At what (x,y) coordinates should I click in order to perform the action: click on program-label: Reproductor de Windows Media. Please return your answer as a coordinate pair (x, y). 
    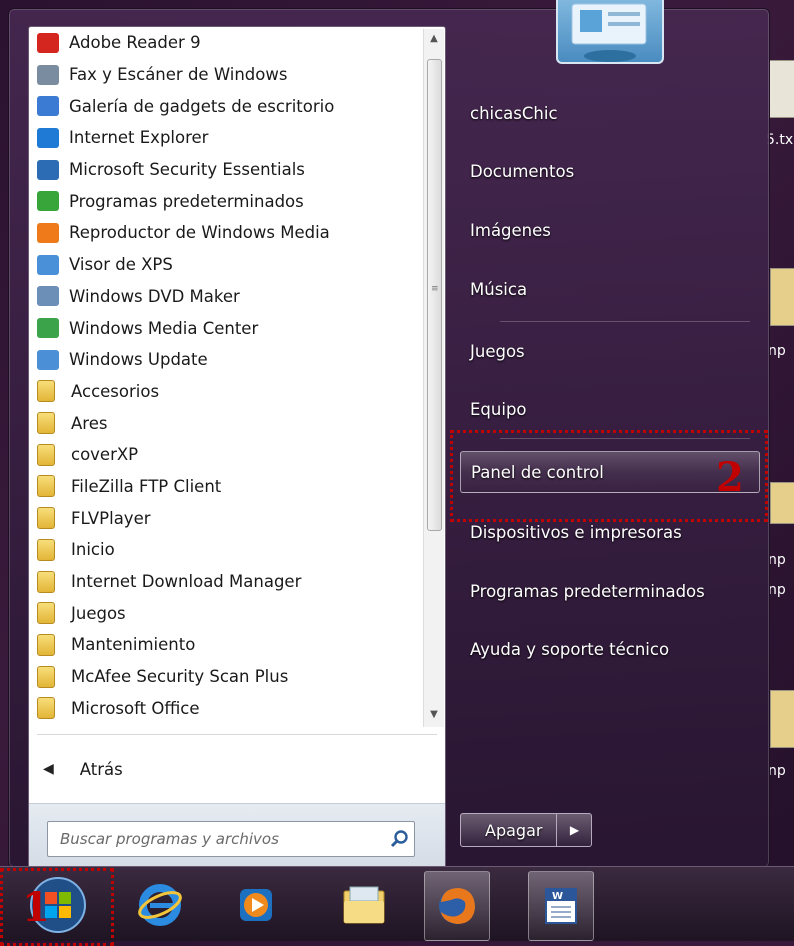
    Looking at the image, I should click on (199, 233).